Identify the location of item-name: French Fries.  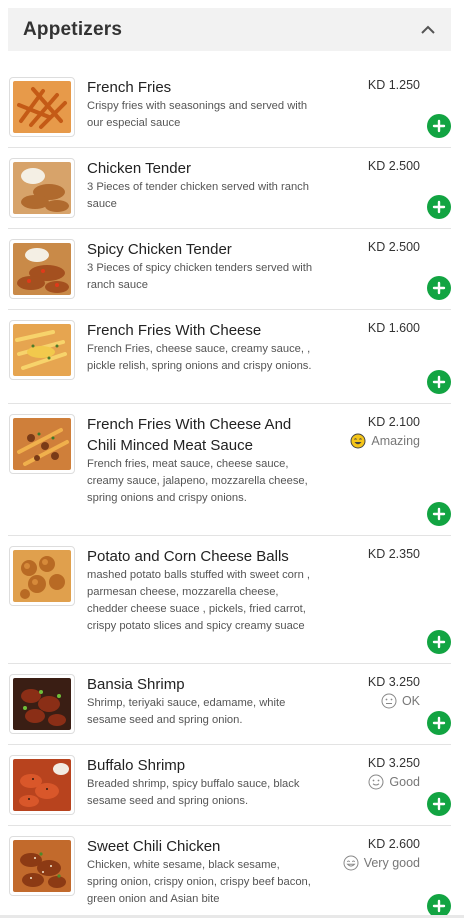
(129, 87).